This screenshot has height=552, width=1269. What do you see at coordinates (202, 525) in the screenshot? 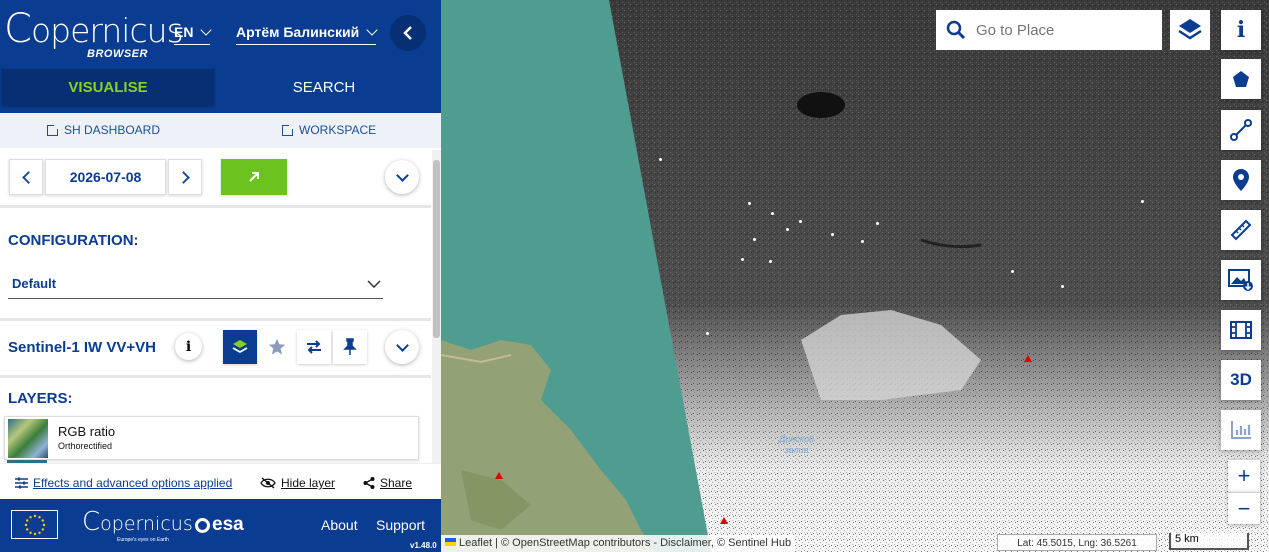
I see `esa-circle-icon` at bounding box center [202, 525].